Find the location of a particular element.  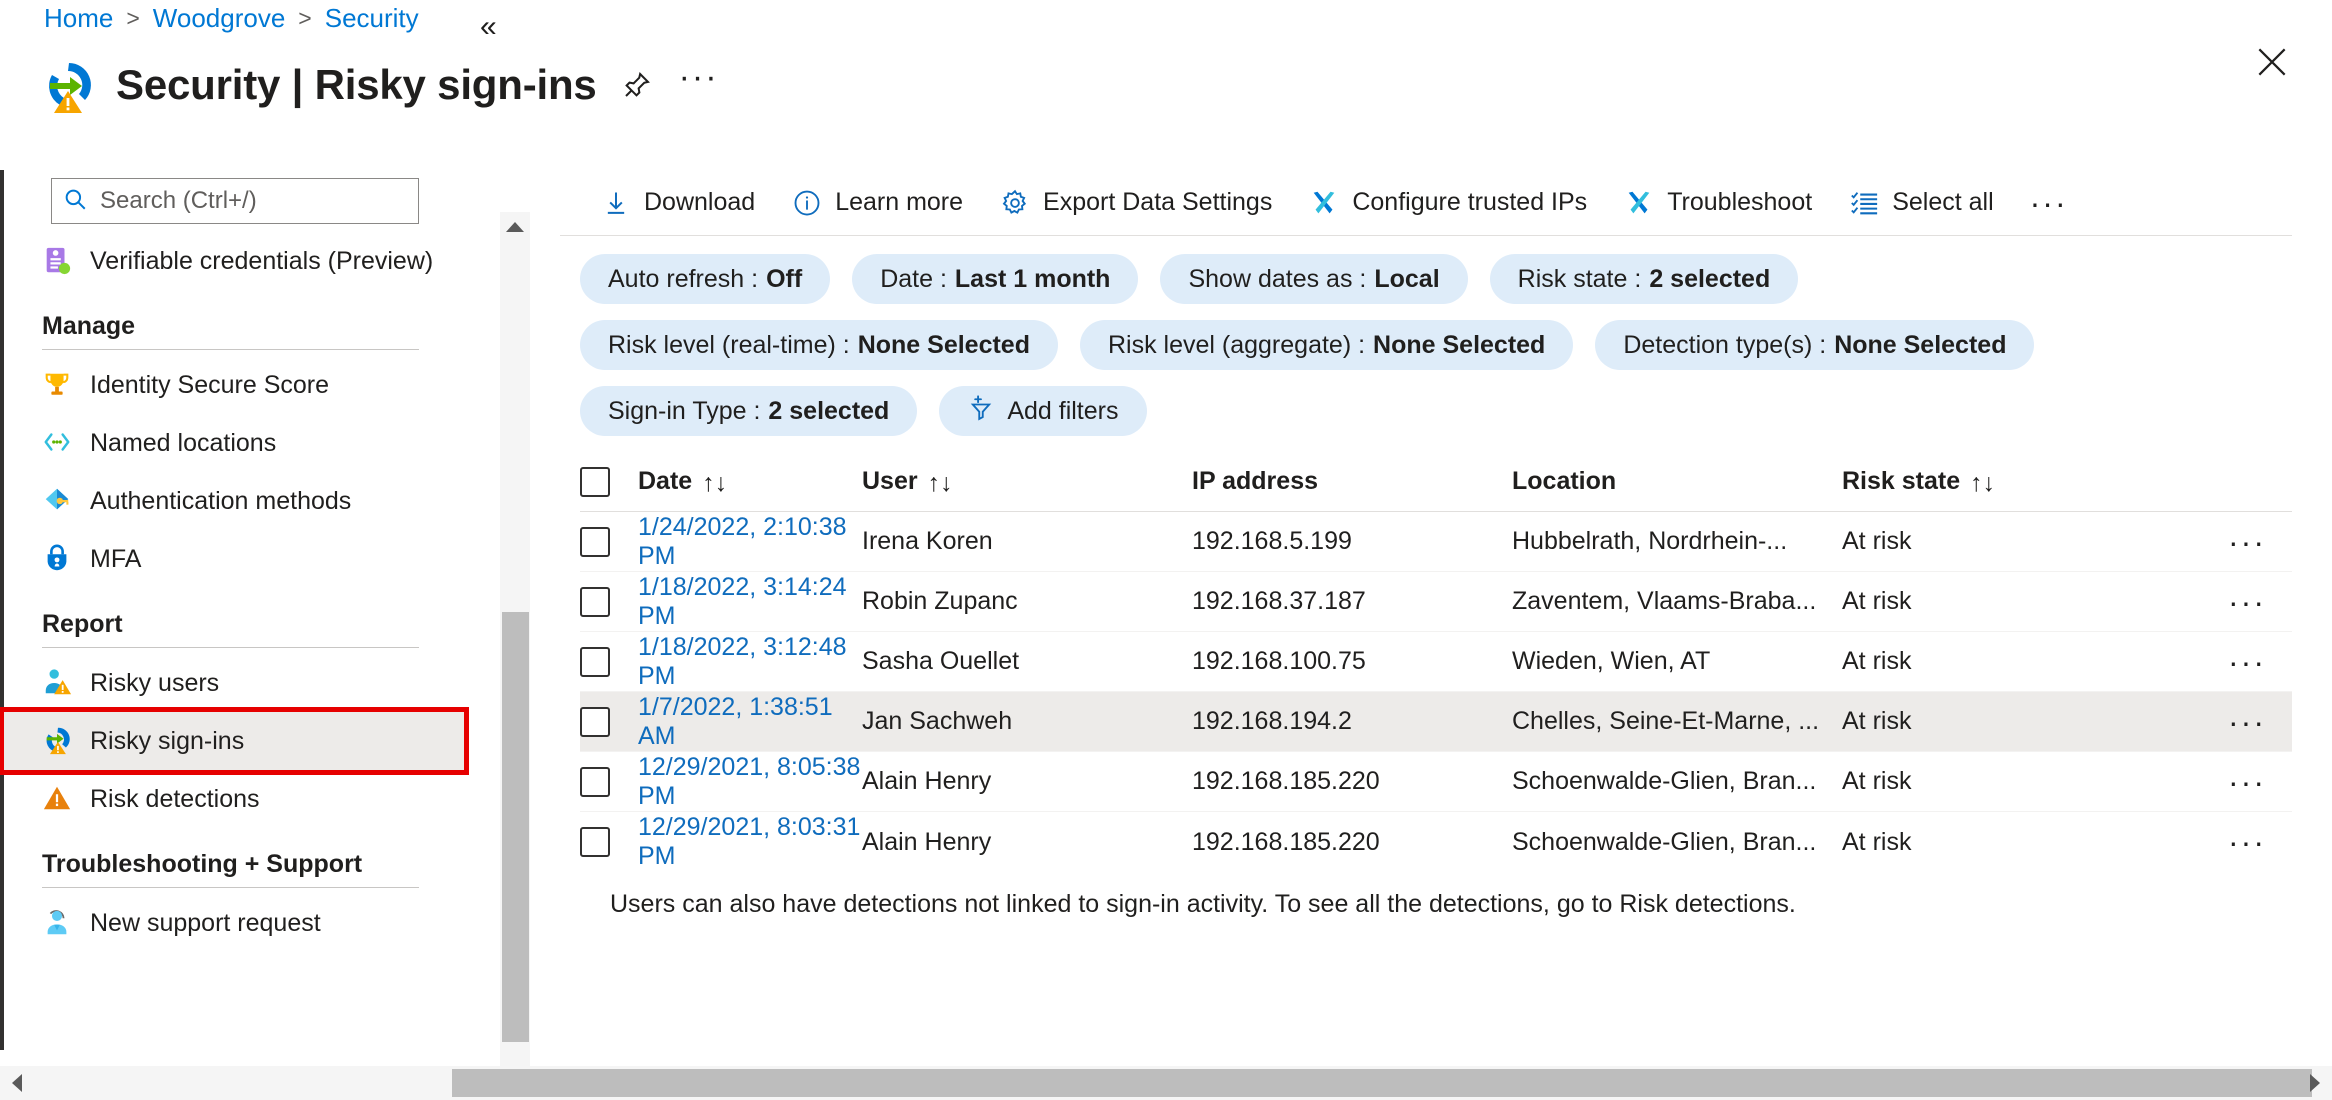

sidebar-item-new-support-request: New support request is located at coordinates (234, 923).